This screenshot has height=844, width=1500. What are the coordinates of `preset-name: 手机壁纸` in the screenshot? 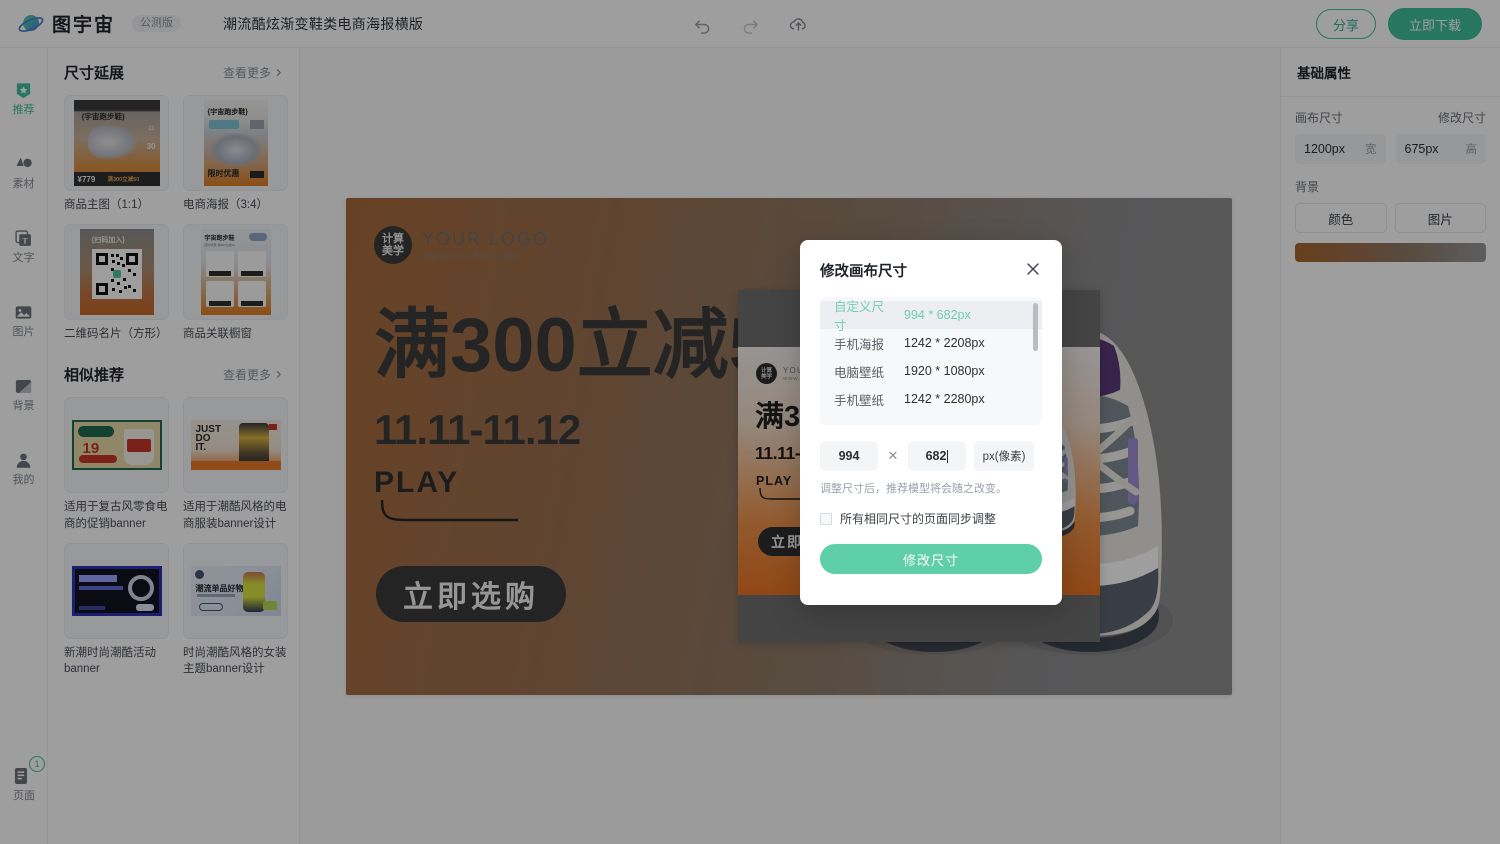 It's located at (859, 400).